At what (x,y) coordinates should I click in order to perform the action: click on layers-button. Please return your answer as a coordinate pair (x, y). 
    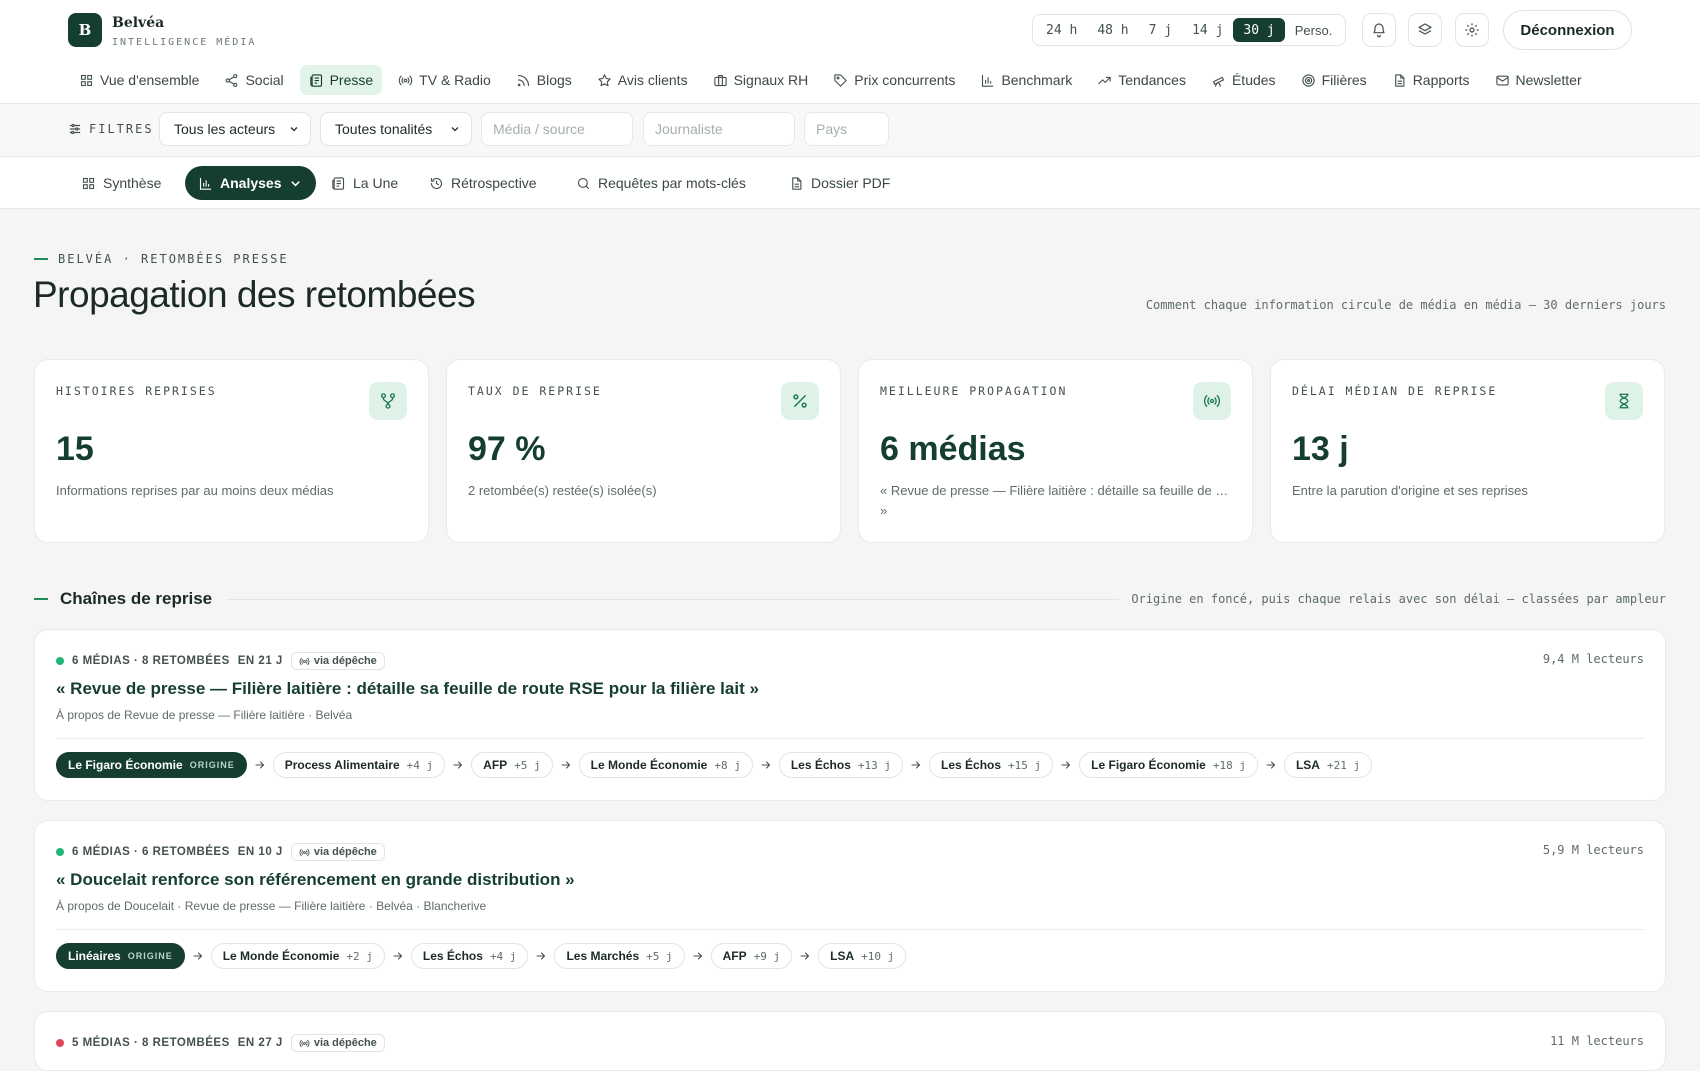
    Looking at the image, I should click on (1425, 30).